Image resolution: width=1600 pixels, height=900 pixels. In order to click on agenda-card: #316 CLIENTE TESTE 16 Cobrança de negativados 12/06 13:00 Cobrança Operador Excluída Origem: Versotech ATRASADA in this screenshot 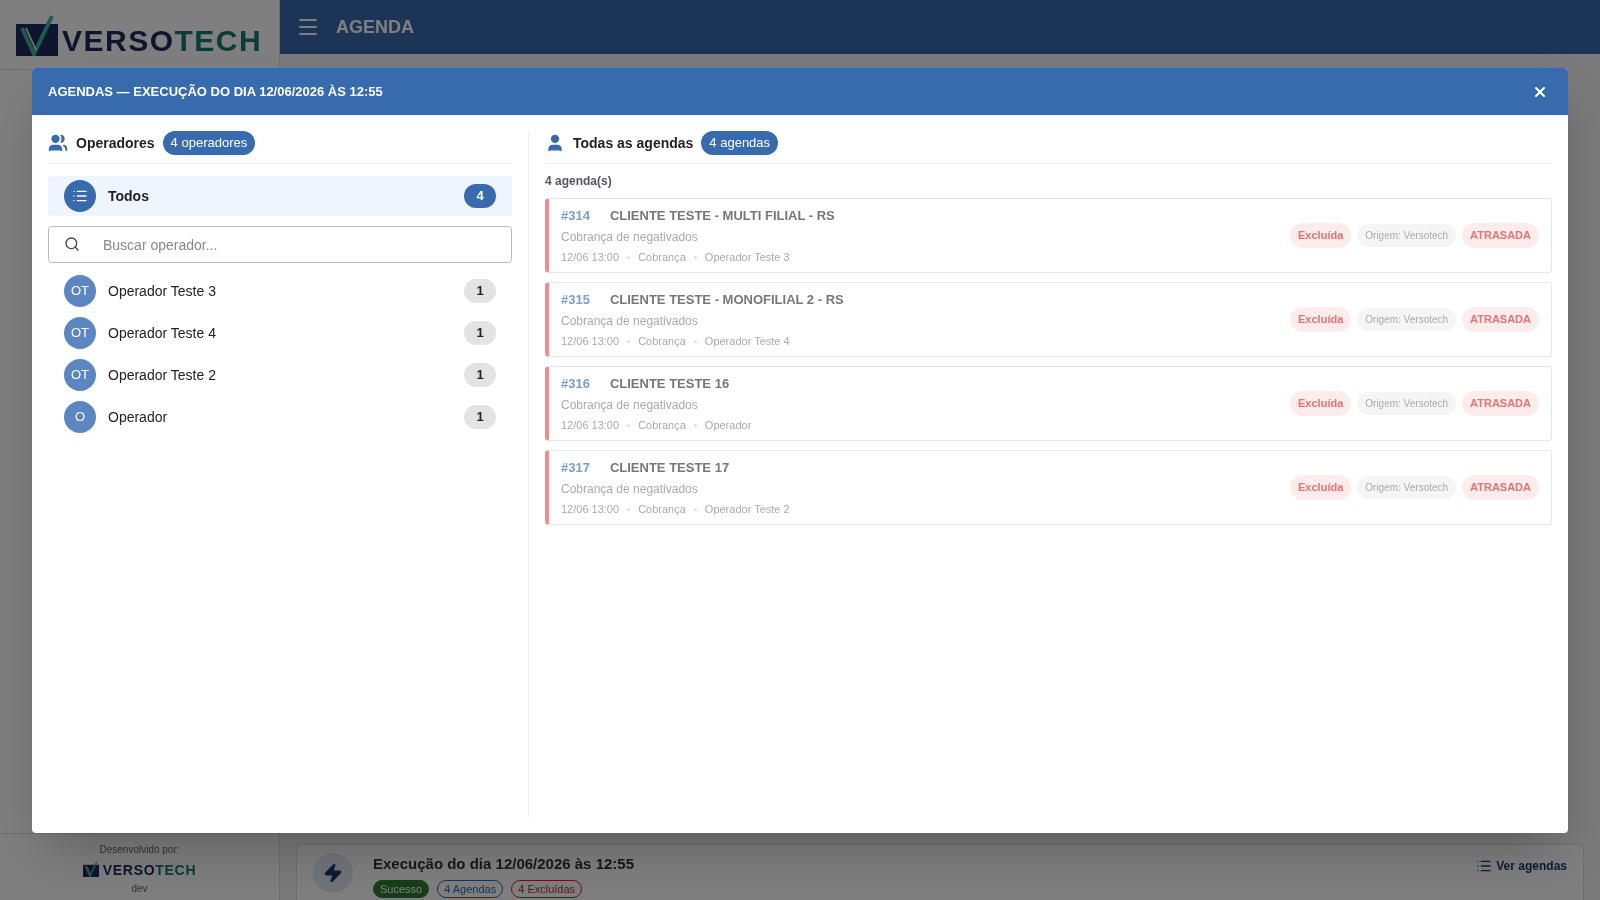, I will do `click(1048, 403)`.